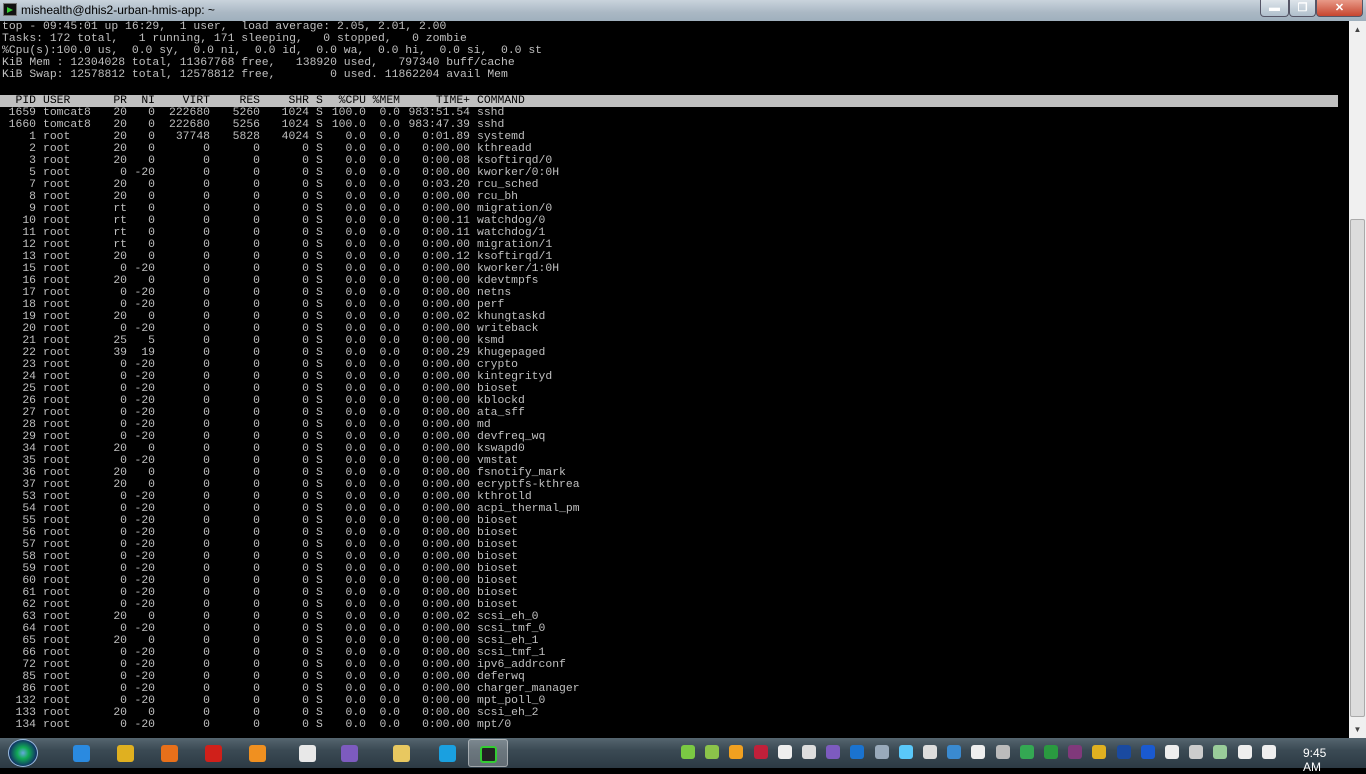 This screenshot has width=1366, height=774. Describe the element at coordinates (508, 641) in the screenshot. I see `cell-command: scsi_eh_1` at that location.